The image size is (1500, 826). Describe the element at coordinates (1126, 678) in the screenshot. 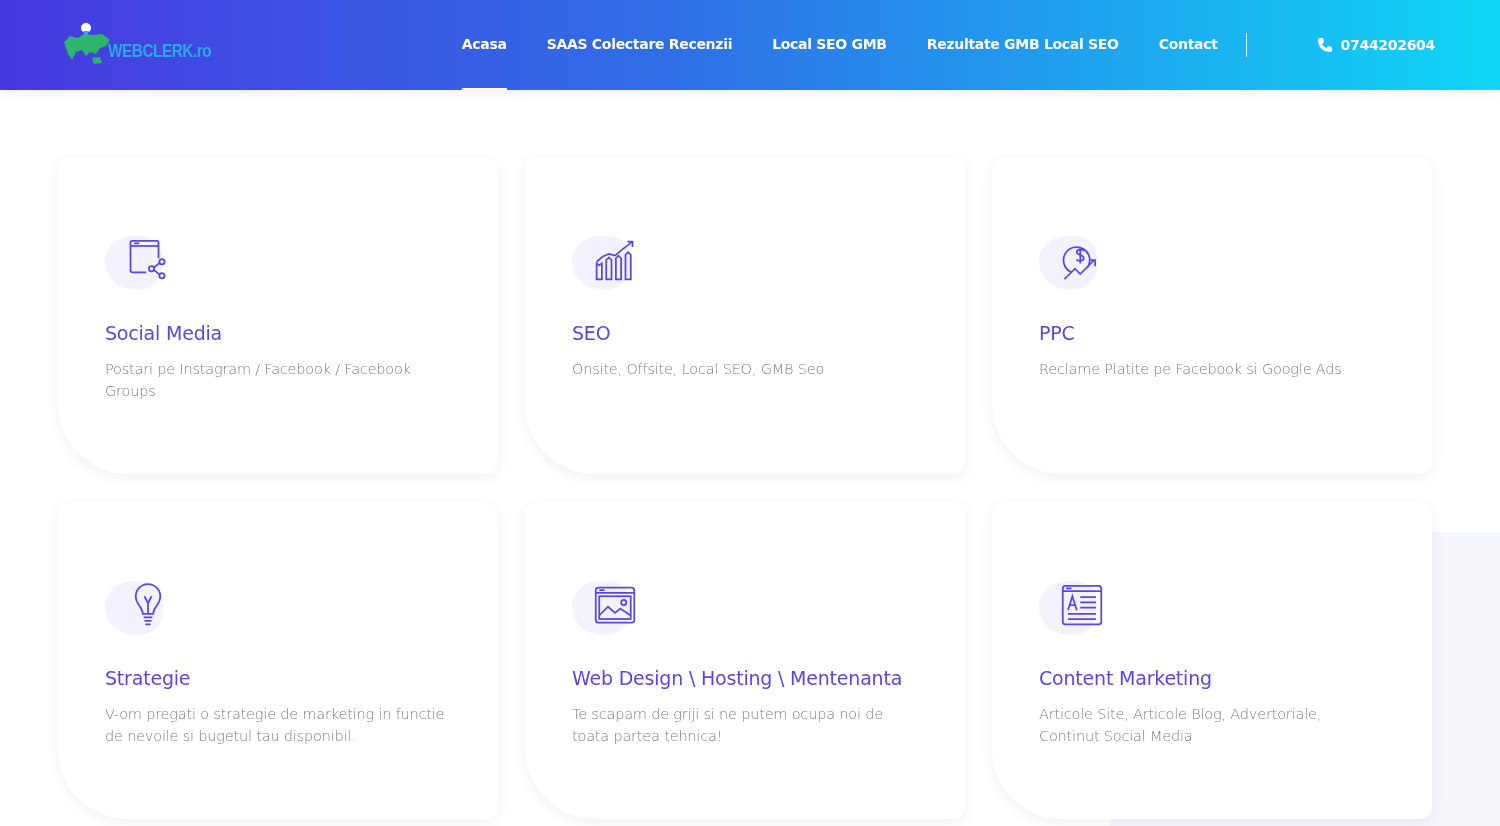

I see `service-title: Content Marketing` at that location.